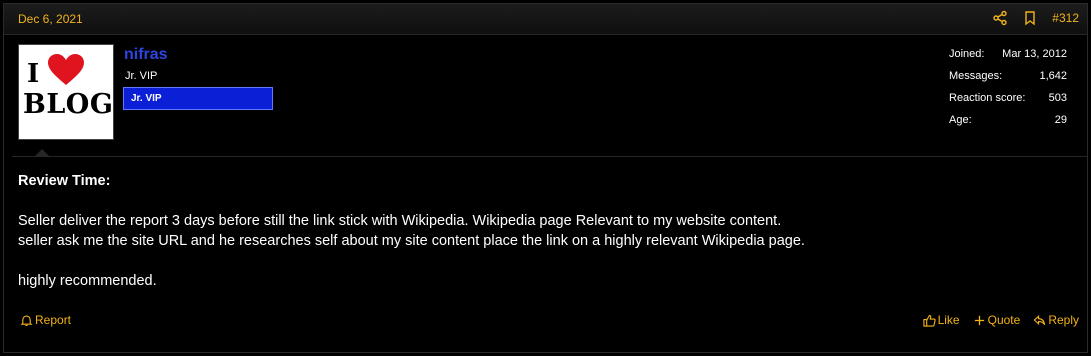 The image size is (1091, 356). I want to click on post-number-link: #312, so click(1065, 18).